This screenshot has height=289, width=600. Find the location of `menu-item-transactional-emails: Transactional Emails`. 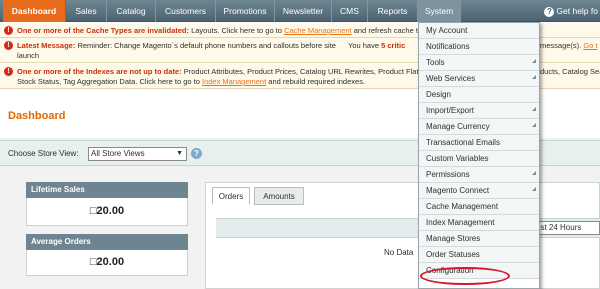

menu-item-transactional-emails: Transactional Emails is located at coordinates (479, 143).